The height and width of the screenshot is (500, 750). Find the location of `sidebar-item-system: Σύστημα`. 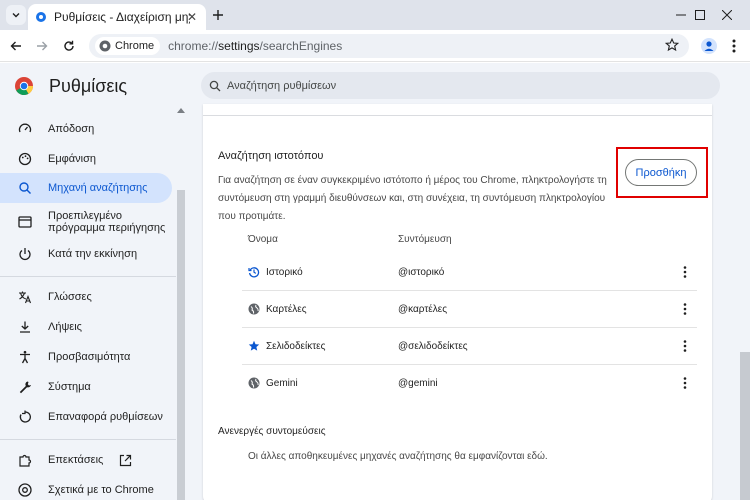

sidebar-item-system: Σύστημα is located at coordinates (86, 387).